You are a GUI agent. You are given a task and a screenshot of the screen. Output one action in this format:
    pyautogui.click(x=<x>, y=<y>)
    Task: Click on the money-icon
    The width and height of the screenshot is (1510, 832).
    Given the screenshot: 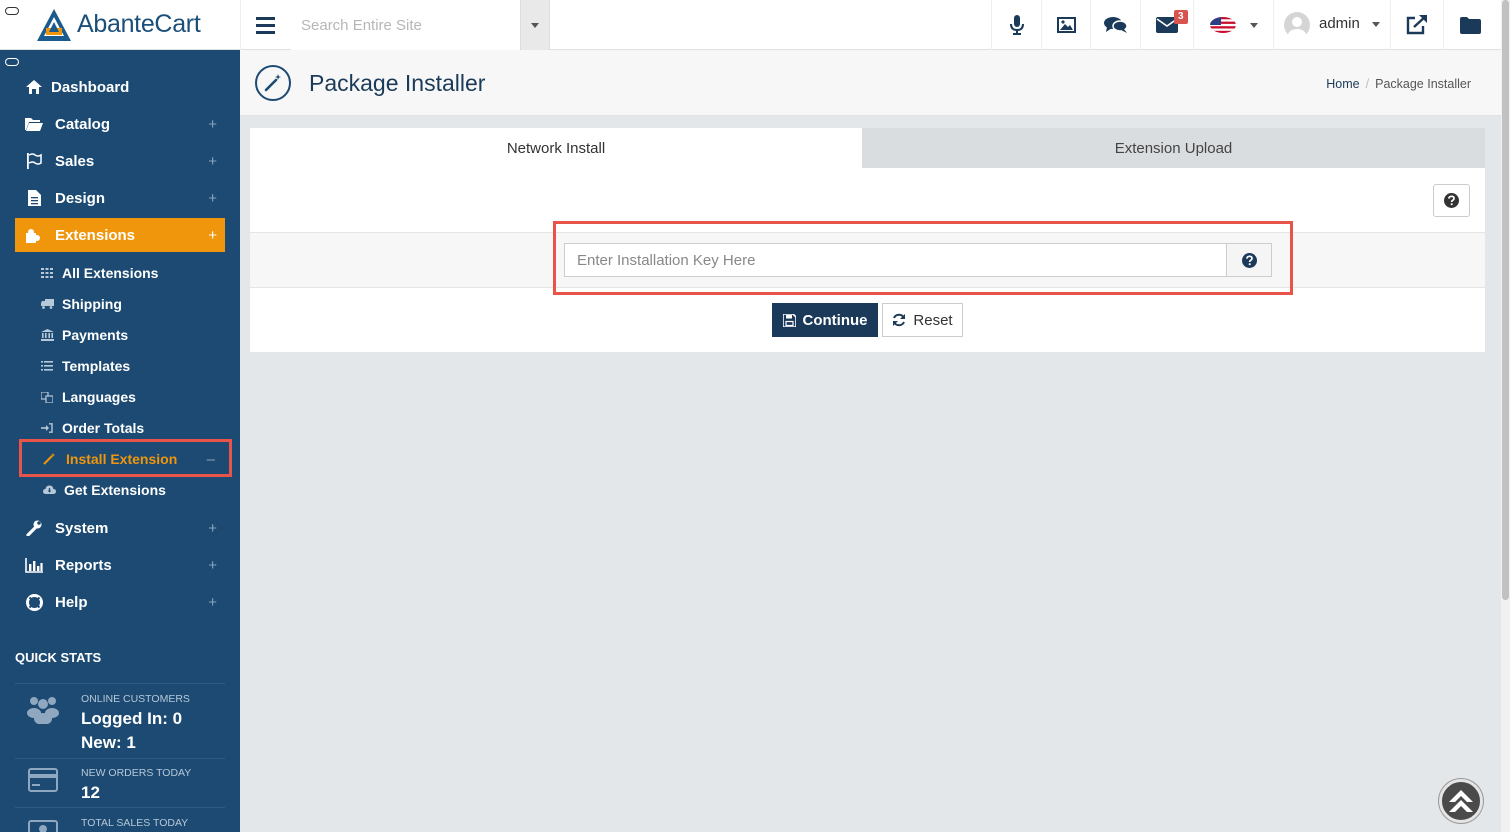 What is the action you would take?
    pyautogui.click(x=43, y=826)
    